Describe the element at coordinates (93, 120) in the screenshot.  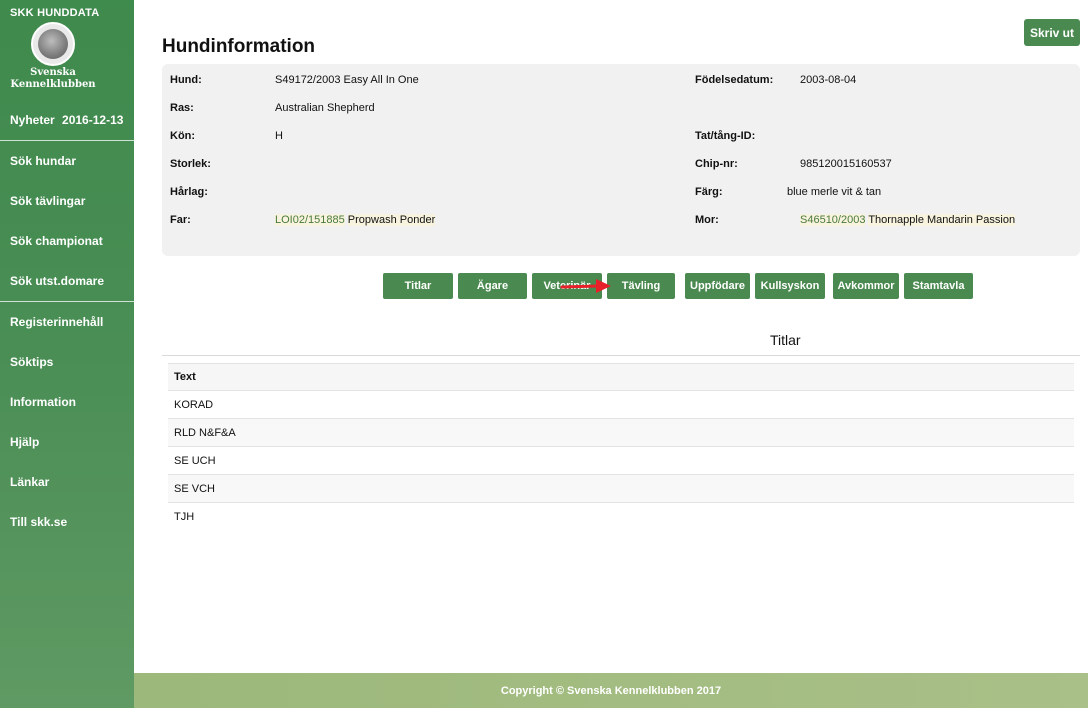
I see `news-date: 2016-12-13` at that location.